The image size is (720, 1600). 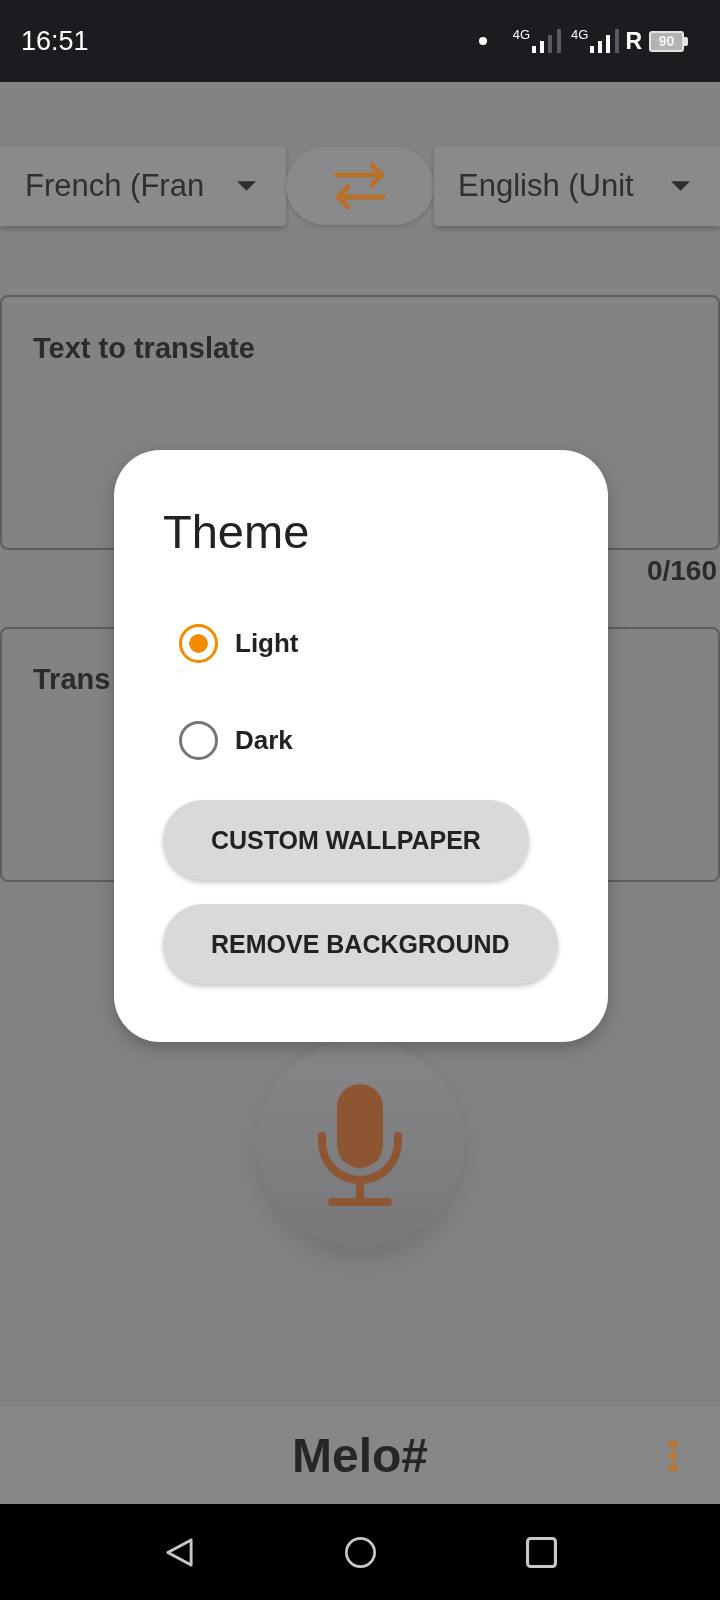 I want to click on character-counter: 0/160, so click(x=681, y=571).